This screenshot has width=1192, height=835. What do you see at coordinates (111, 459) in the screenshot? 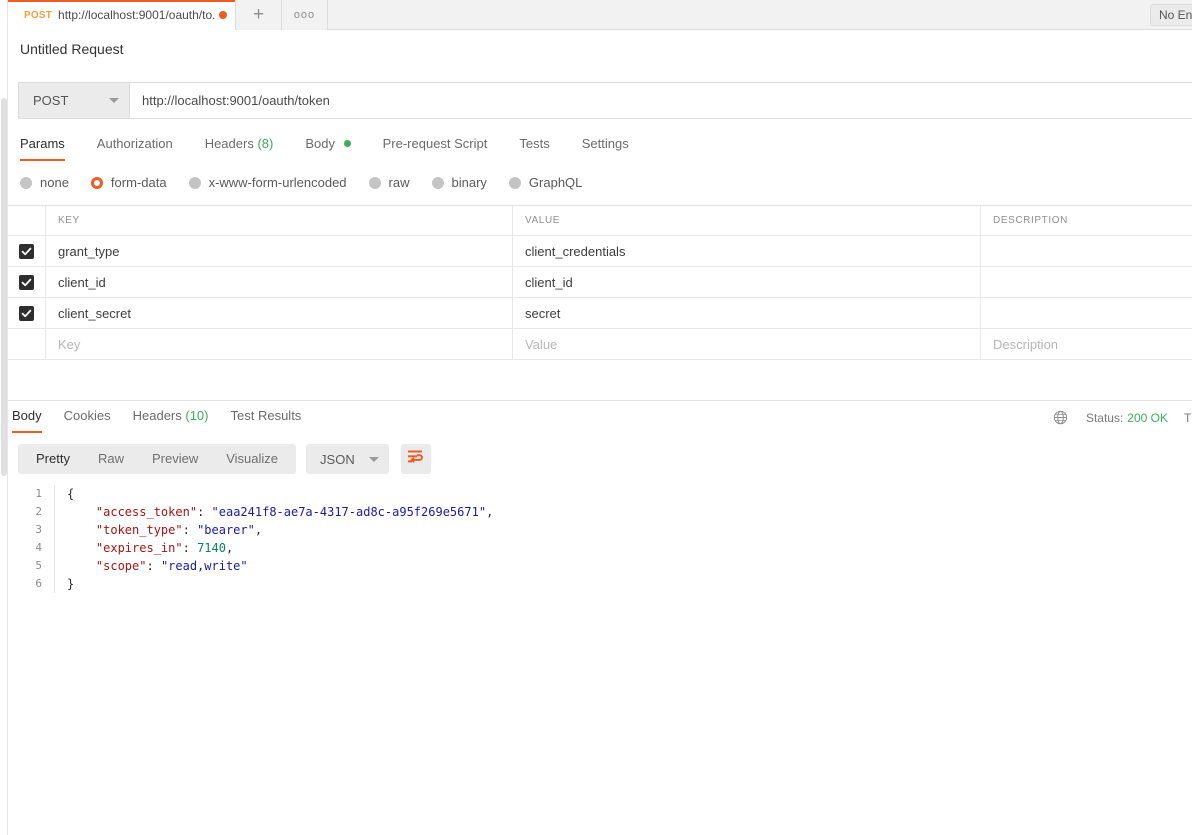
I see `view-mode-raw: Raw` at bounding box center [111, 459].